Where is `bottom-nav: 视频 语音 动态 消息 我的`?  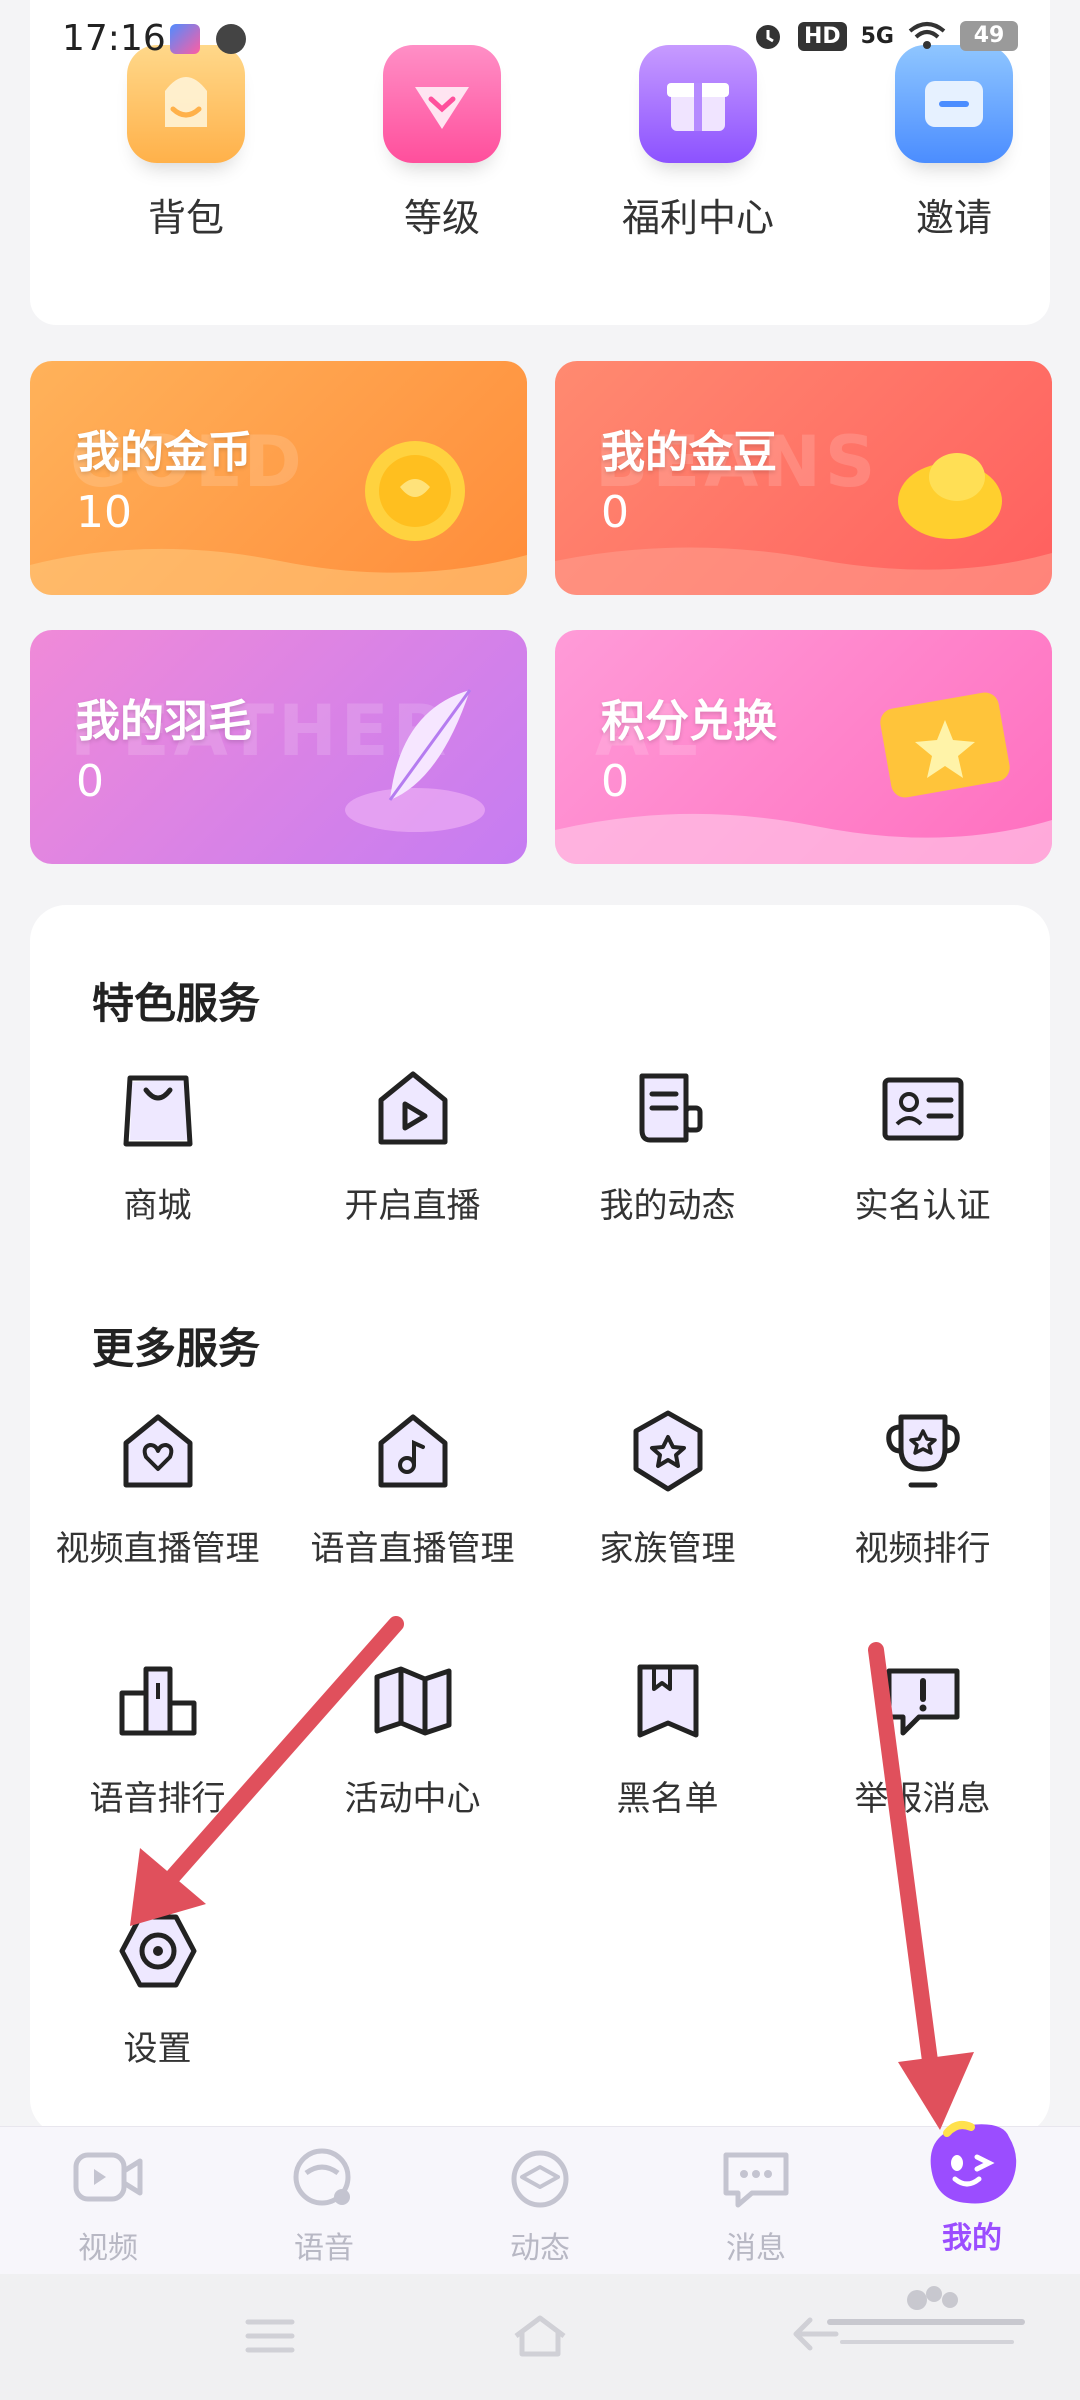 bottom-nav: 视频 语音 动态 消息 我的 is located at coordinates (540, 2198).